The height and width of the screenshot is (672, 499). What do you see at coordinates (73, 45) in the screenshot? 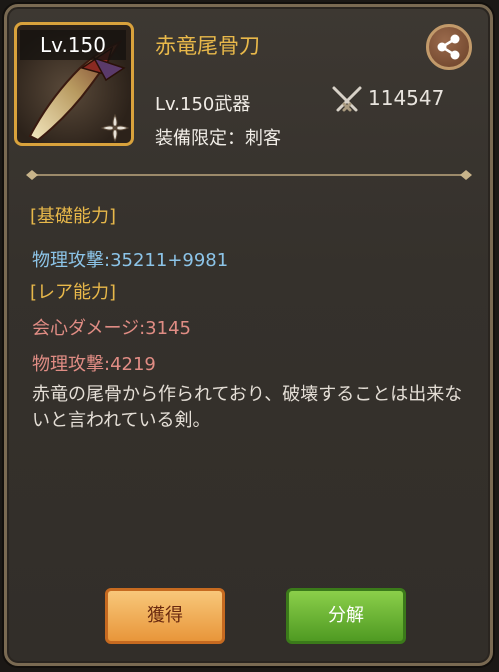
I see `level-badge: Lv.150` at bounding box center [73, 45].